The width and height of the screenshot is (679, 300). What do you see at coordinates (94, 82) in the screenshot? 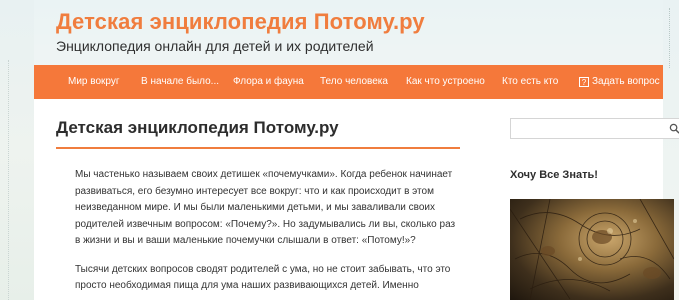
I see `nav-item-mir-vokrug: Мир вокруг` at bounding box center [94, 82].